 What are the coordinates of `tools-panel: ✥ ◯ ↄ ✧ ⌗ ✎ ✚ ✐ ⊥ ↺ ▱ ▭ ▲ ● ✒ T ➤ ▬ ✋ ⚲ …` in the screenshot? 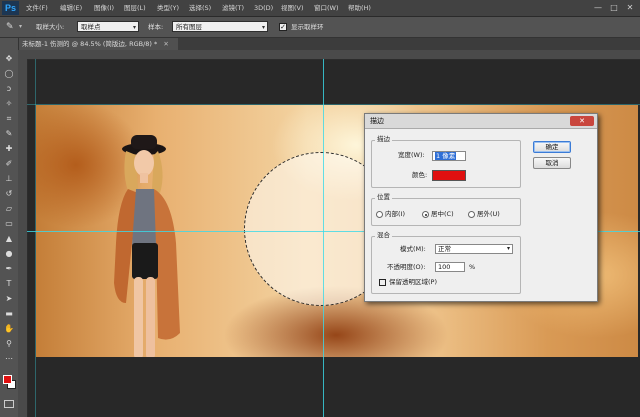 It's located at (9, 227).